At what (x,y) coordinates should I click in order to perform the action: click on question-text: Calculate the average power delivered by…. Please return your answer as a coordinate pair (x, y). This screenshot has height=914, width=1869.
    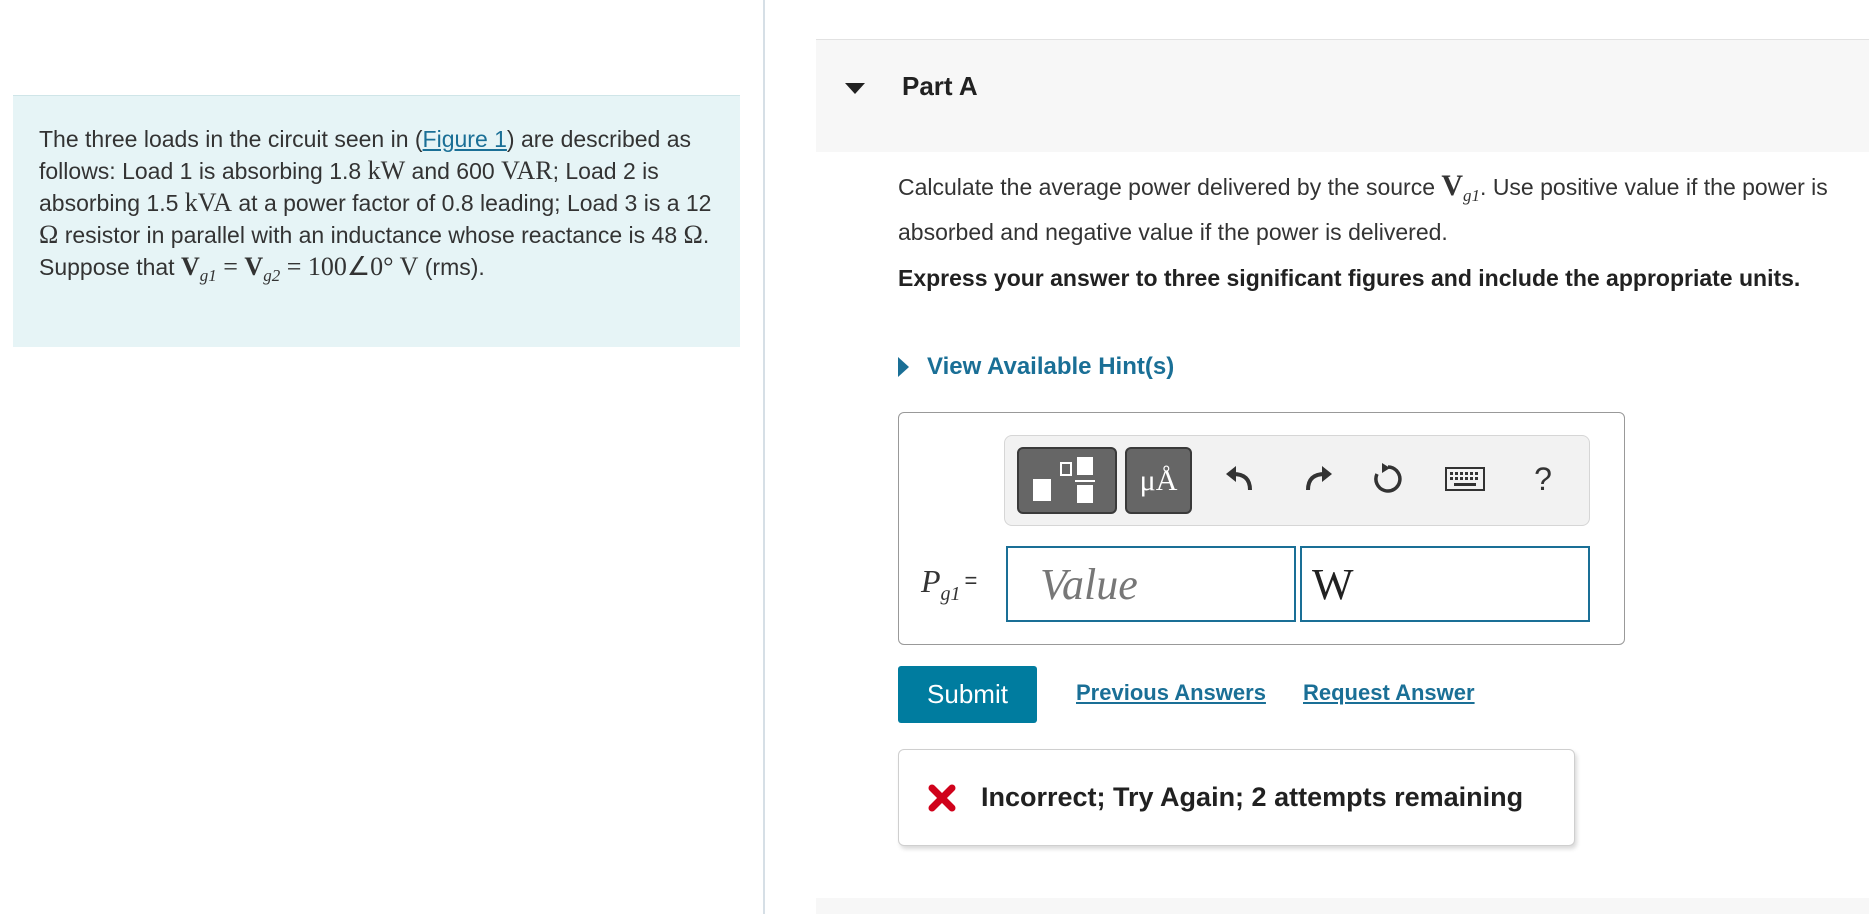
    Looking at the image, I should click on (1363, 207).